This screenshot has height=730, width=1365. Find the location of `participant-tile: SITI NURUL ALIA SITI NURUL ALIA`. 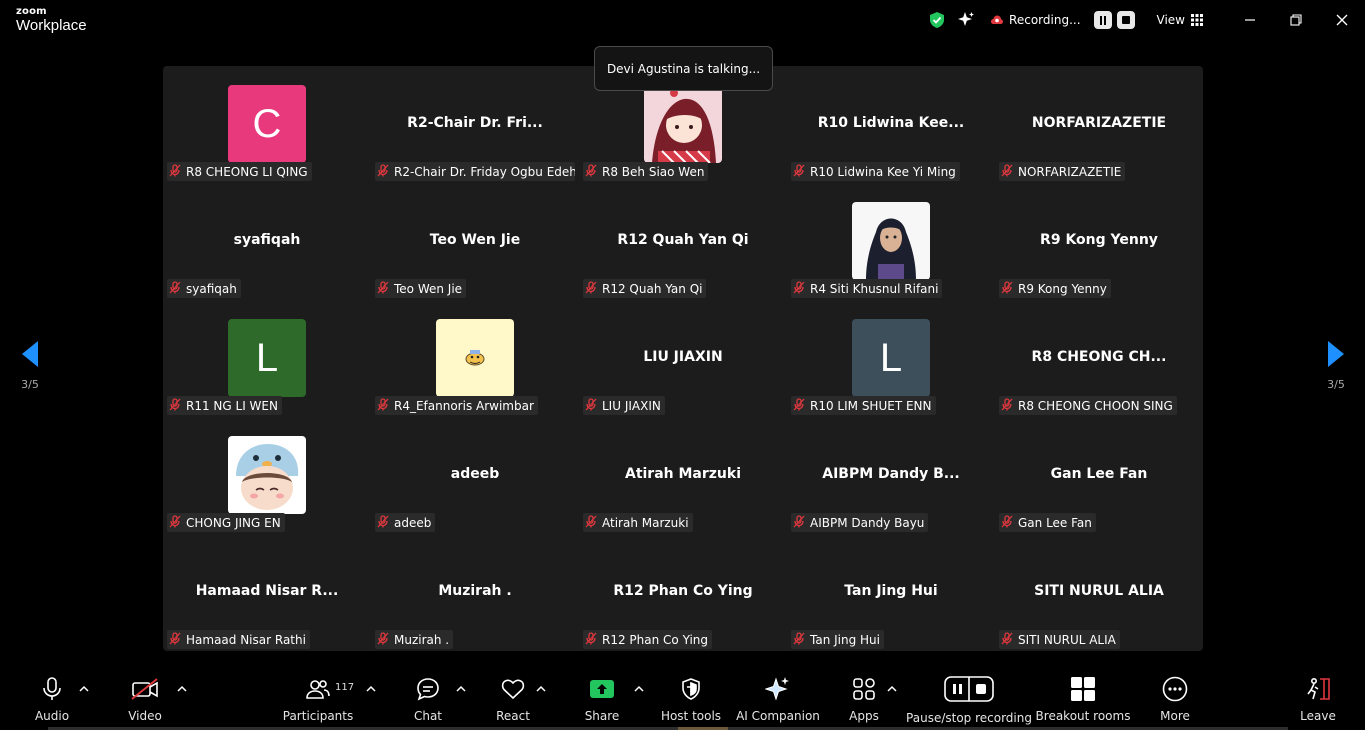

participant-tile: SITI NURUL ALIA SITI NURUL ALIA is located at coordinates (1099, 592).